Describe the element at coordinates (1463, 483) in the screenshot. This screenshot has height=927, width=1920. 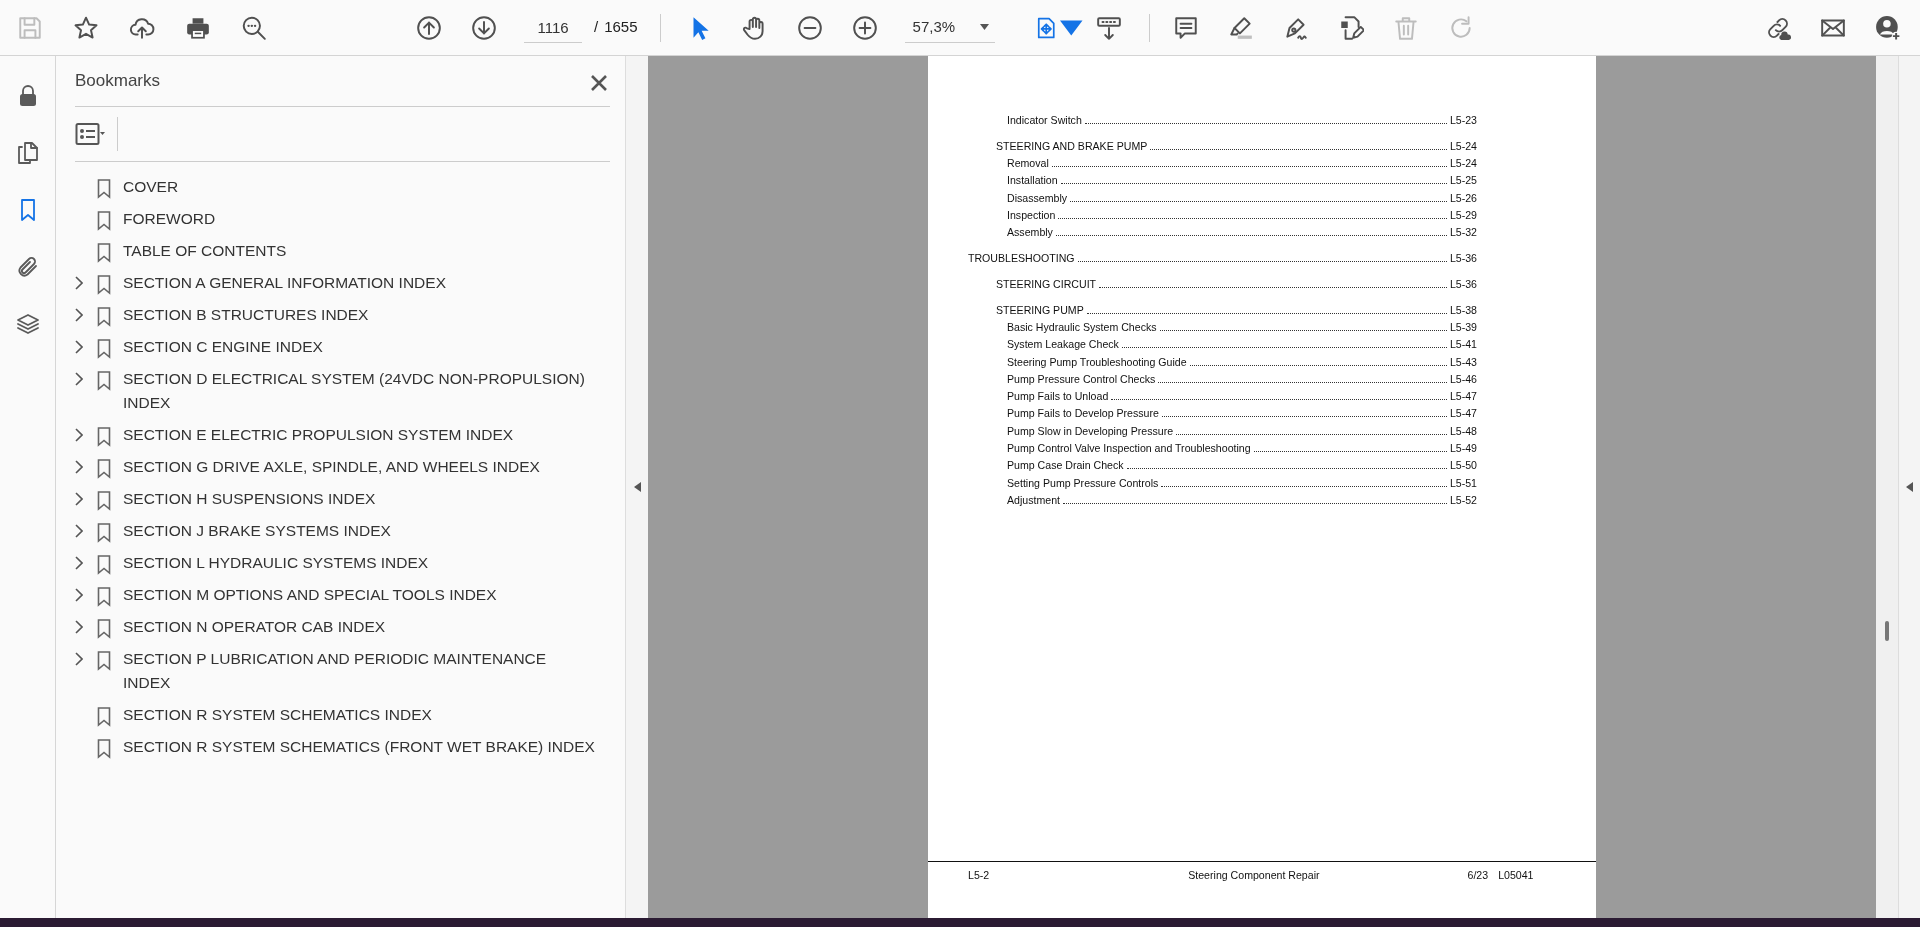
I see `toc-page-number: L5-51` at that location.